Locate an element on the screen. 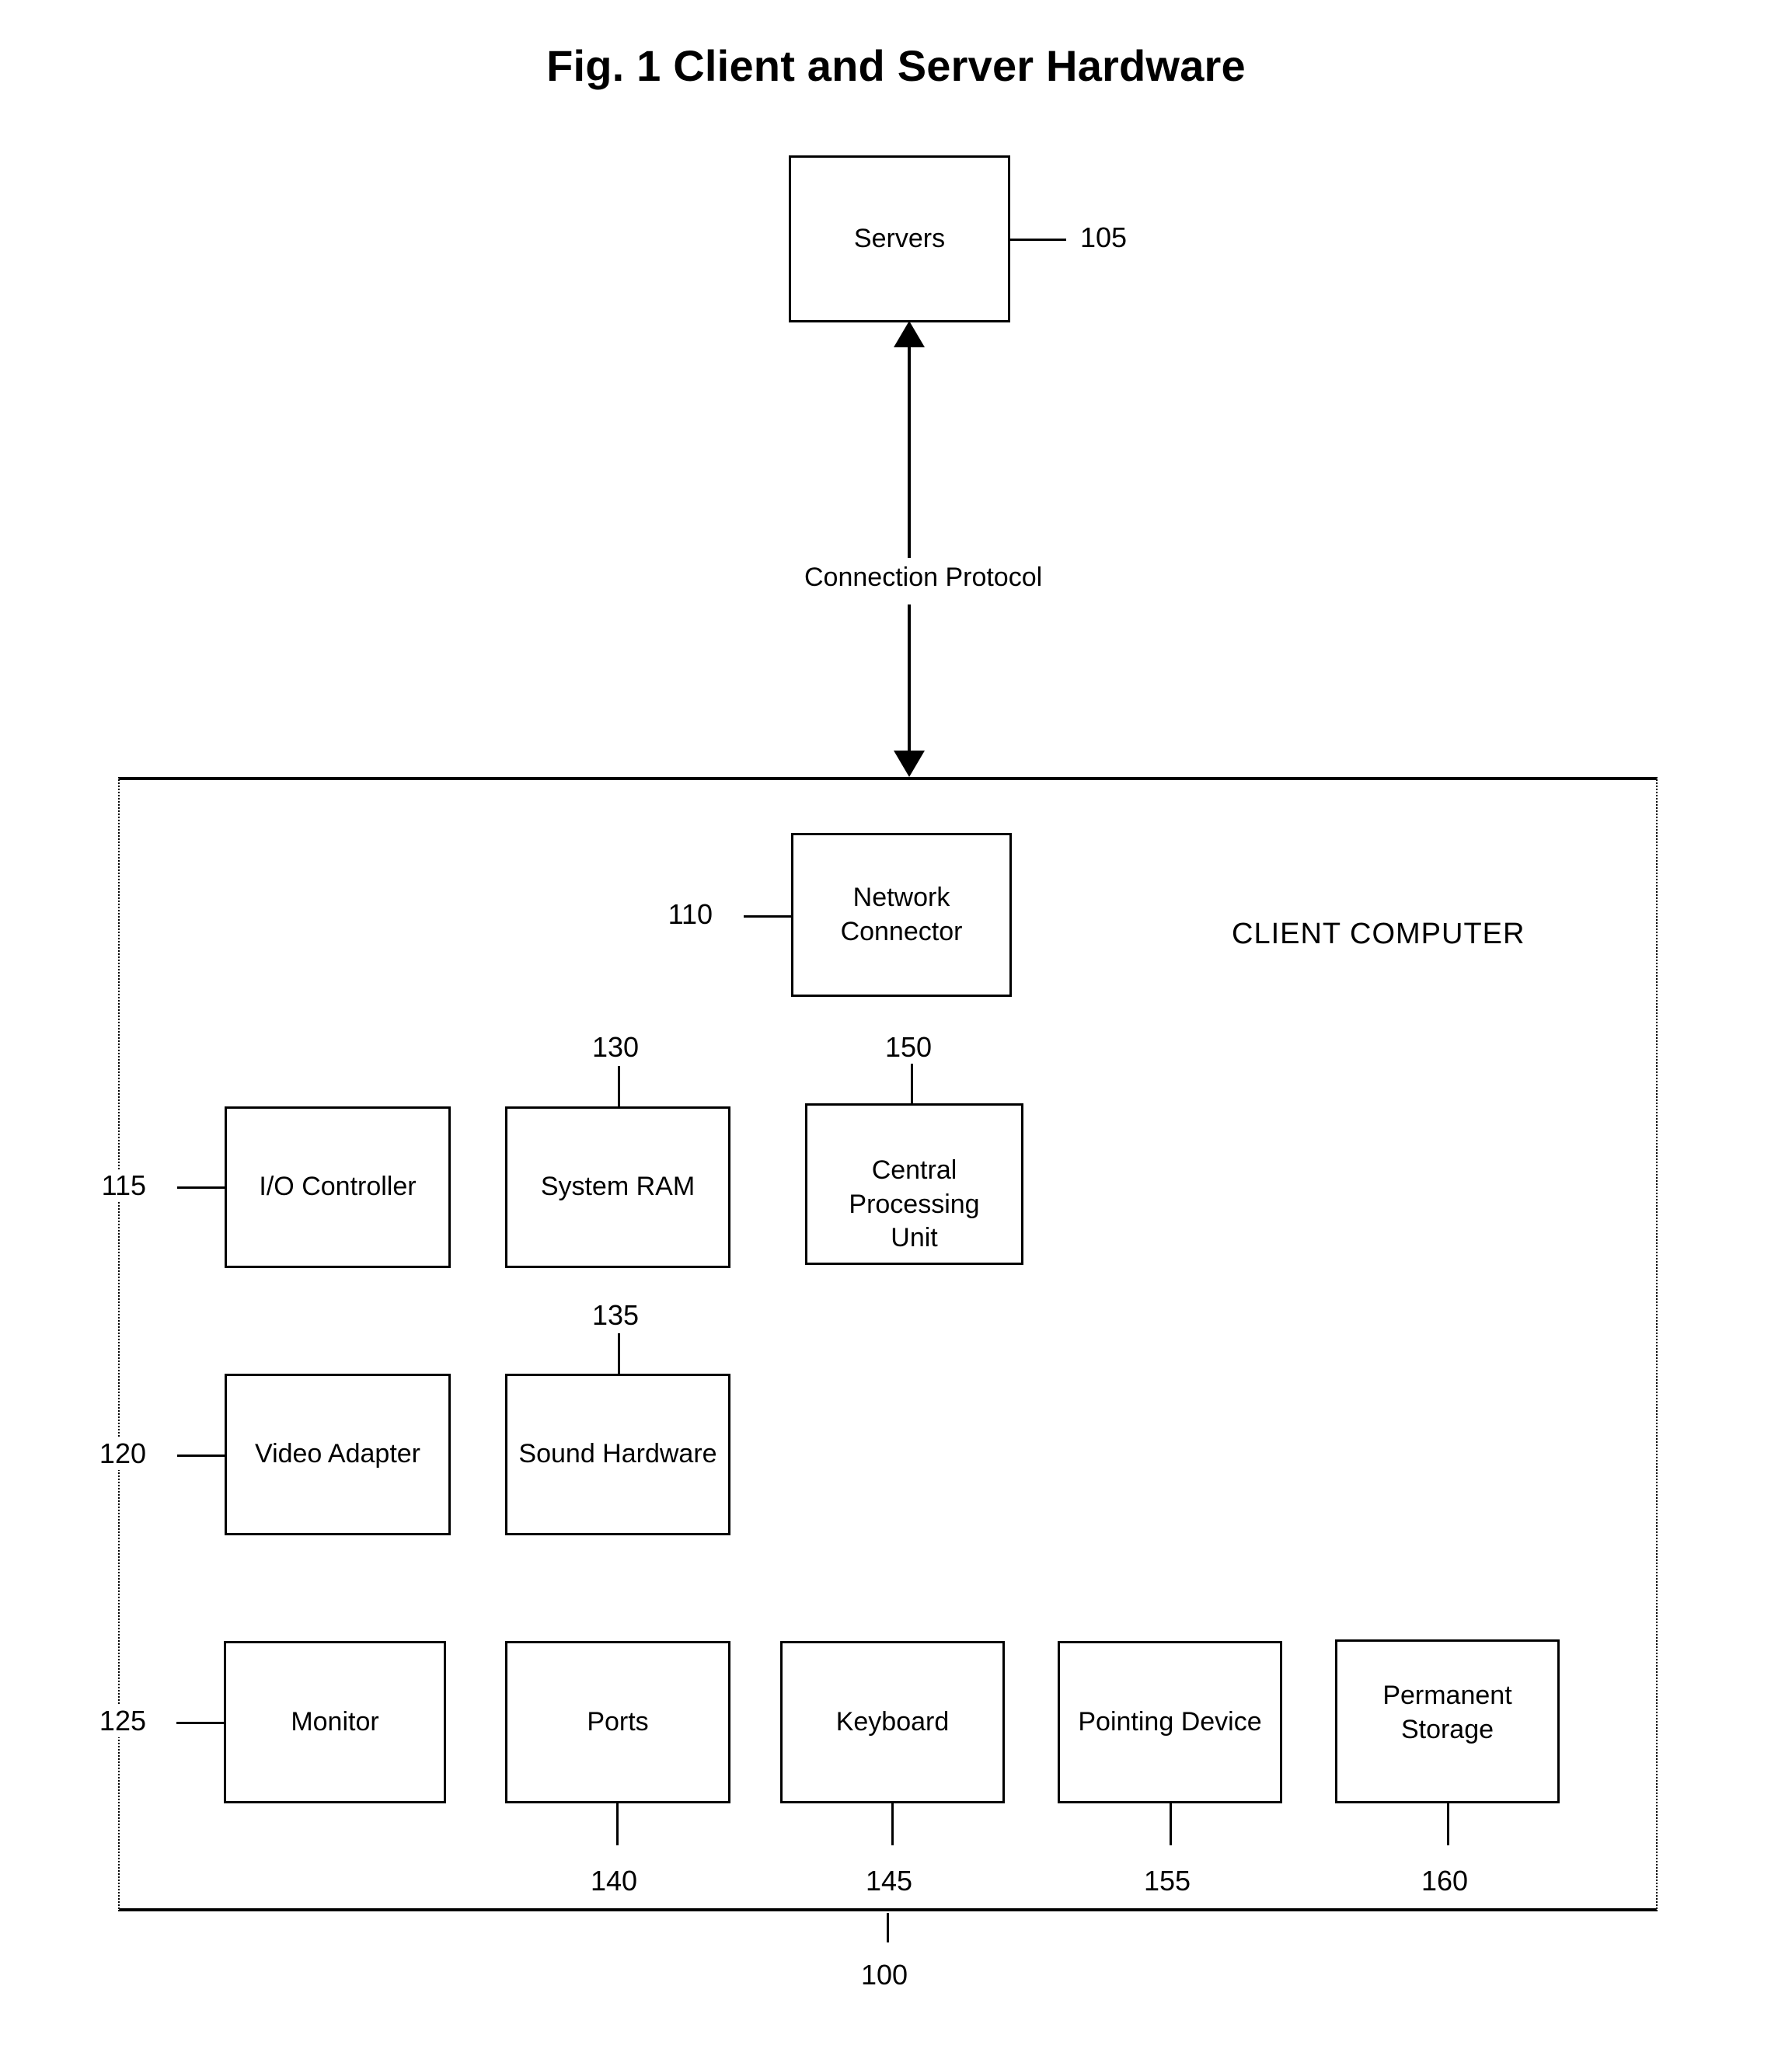 The width and height of the screenshot is (1792, 2052). servers-box: Servers is located at coordinates (899, 238).